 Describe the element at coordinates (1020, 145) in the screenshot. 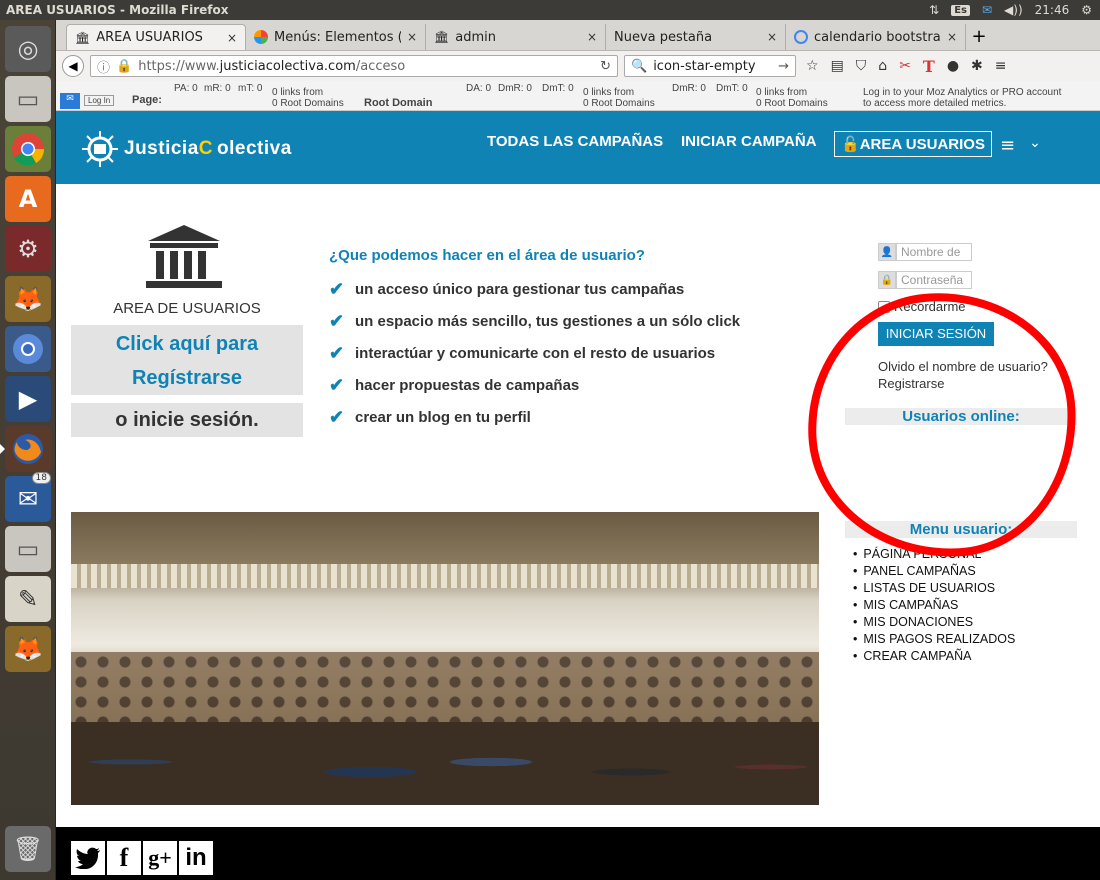

I see `header-icons: ≡ ⌄` at that location.